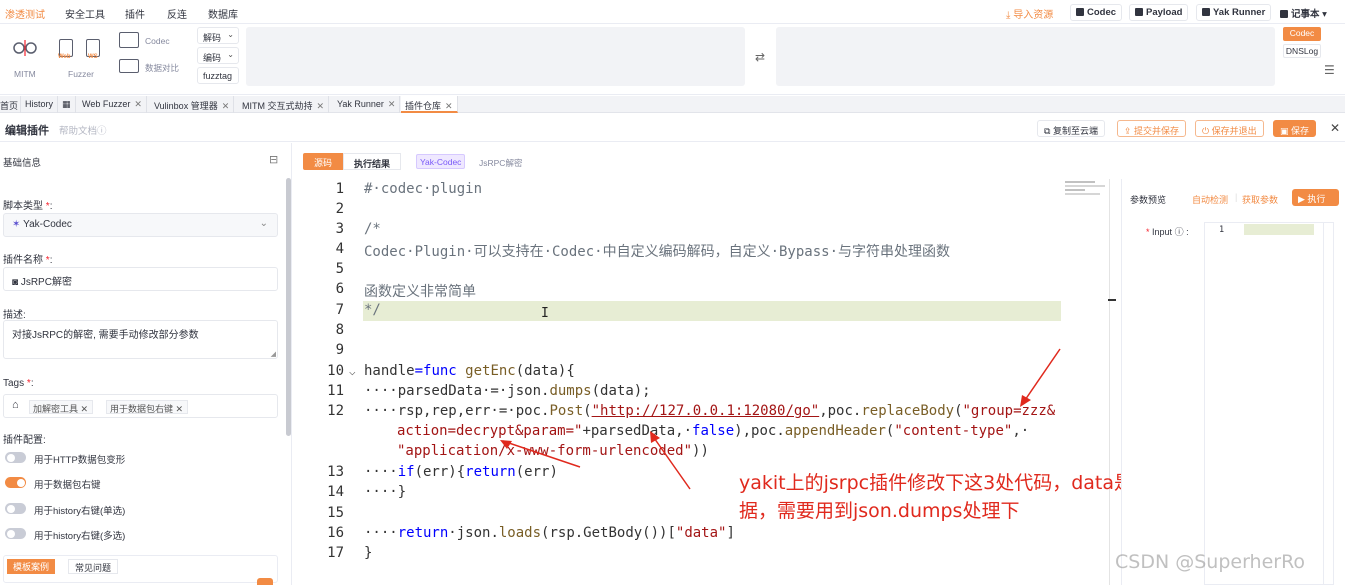 The height and width of the screenshot is (585, 1345). I want to click on toggle-packet-context-label: 用于数据包右键, so click(67, 485).